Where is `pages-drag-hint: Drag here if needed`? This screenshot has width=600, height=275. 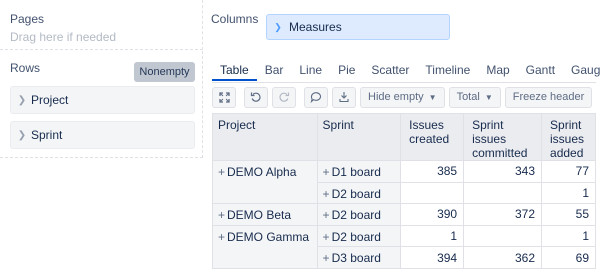
pages-drag-hint: Drag here if needed is located at coordinates (63, 37).